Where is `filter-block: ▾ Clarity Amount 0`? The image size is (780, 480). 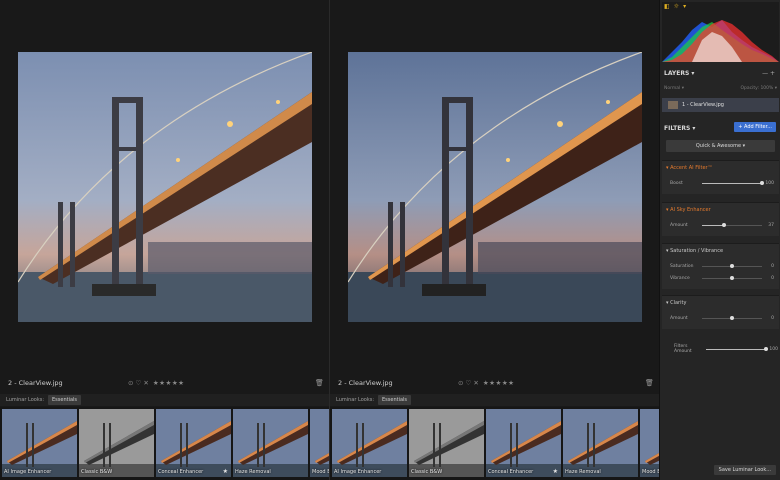 filter-block: ▾ Clarity Amount 0 is located at coordinates (720, 312).